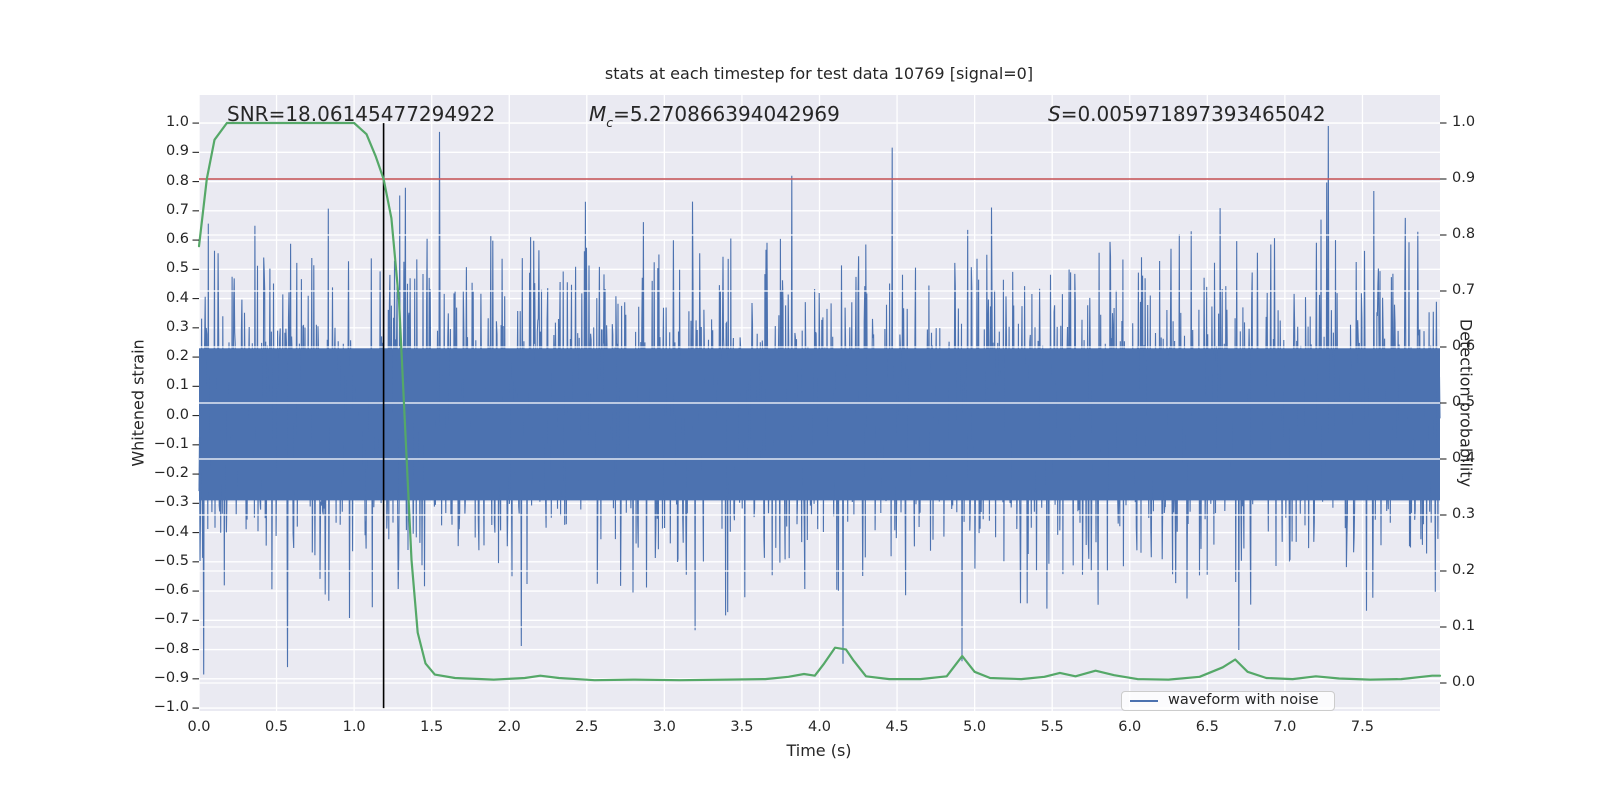 This screenshot has height=800, width=1600. I want to click on y-tick-label-left: −0.5, so click(171, 560).